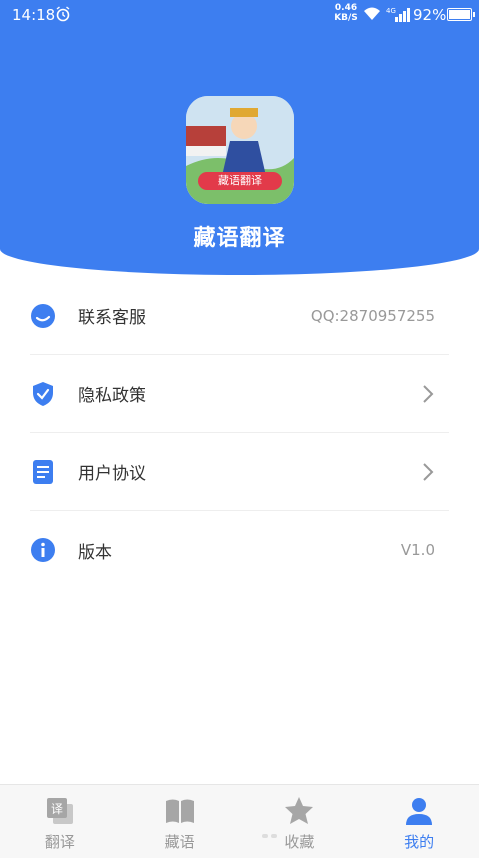 The image size is (479, 858). I want to click on bottom-nav: 译 翻译 藏语 收藏 我的, so click(239, 821).